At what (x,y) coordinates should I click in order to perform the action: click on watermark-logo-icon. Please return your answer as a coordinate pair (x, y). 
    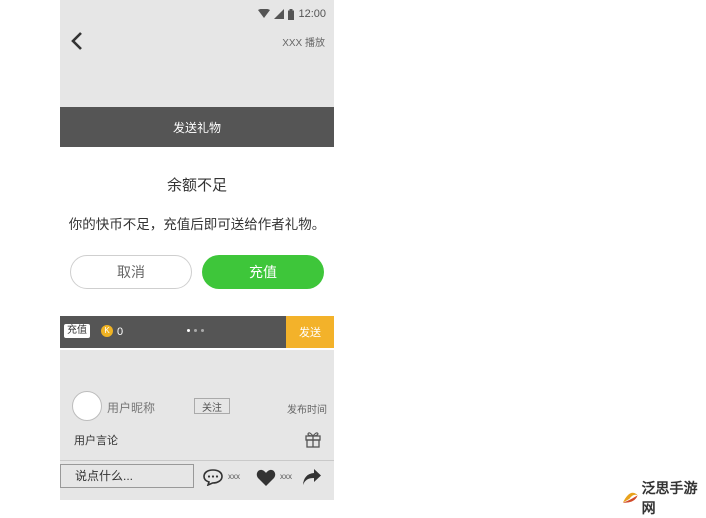
    Looking at the image, I should click on (630, 497).